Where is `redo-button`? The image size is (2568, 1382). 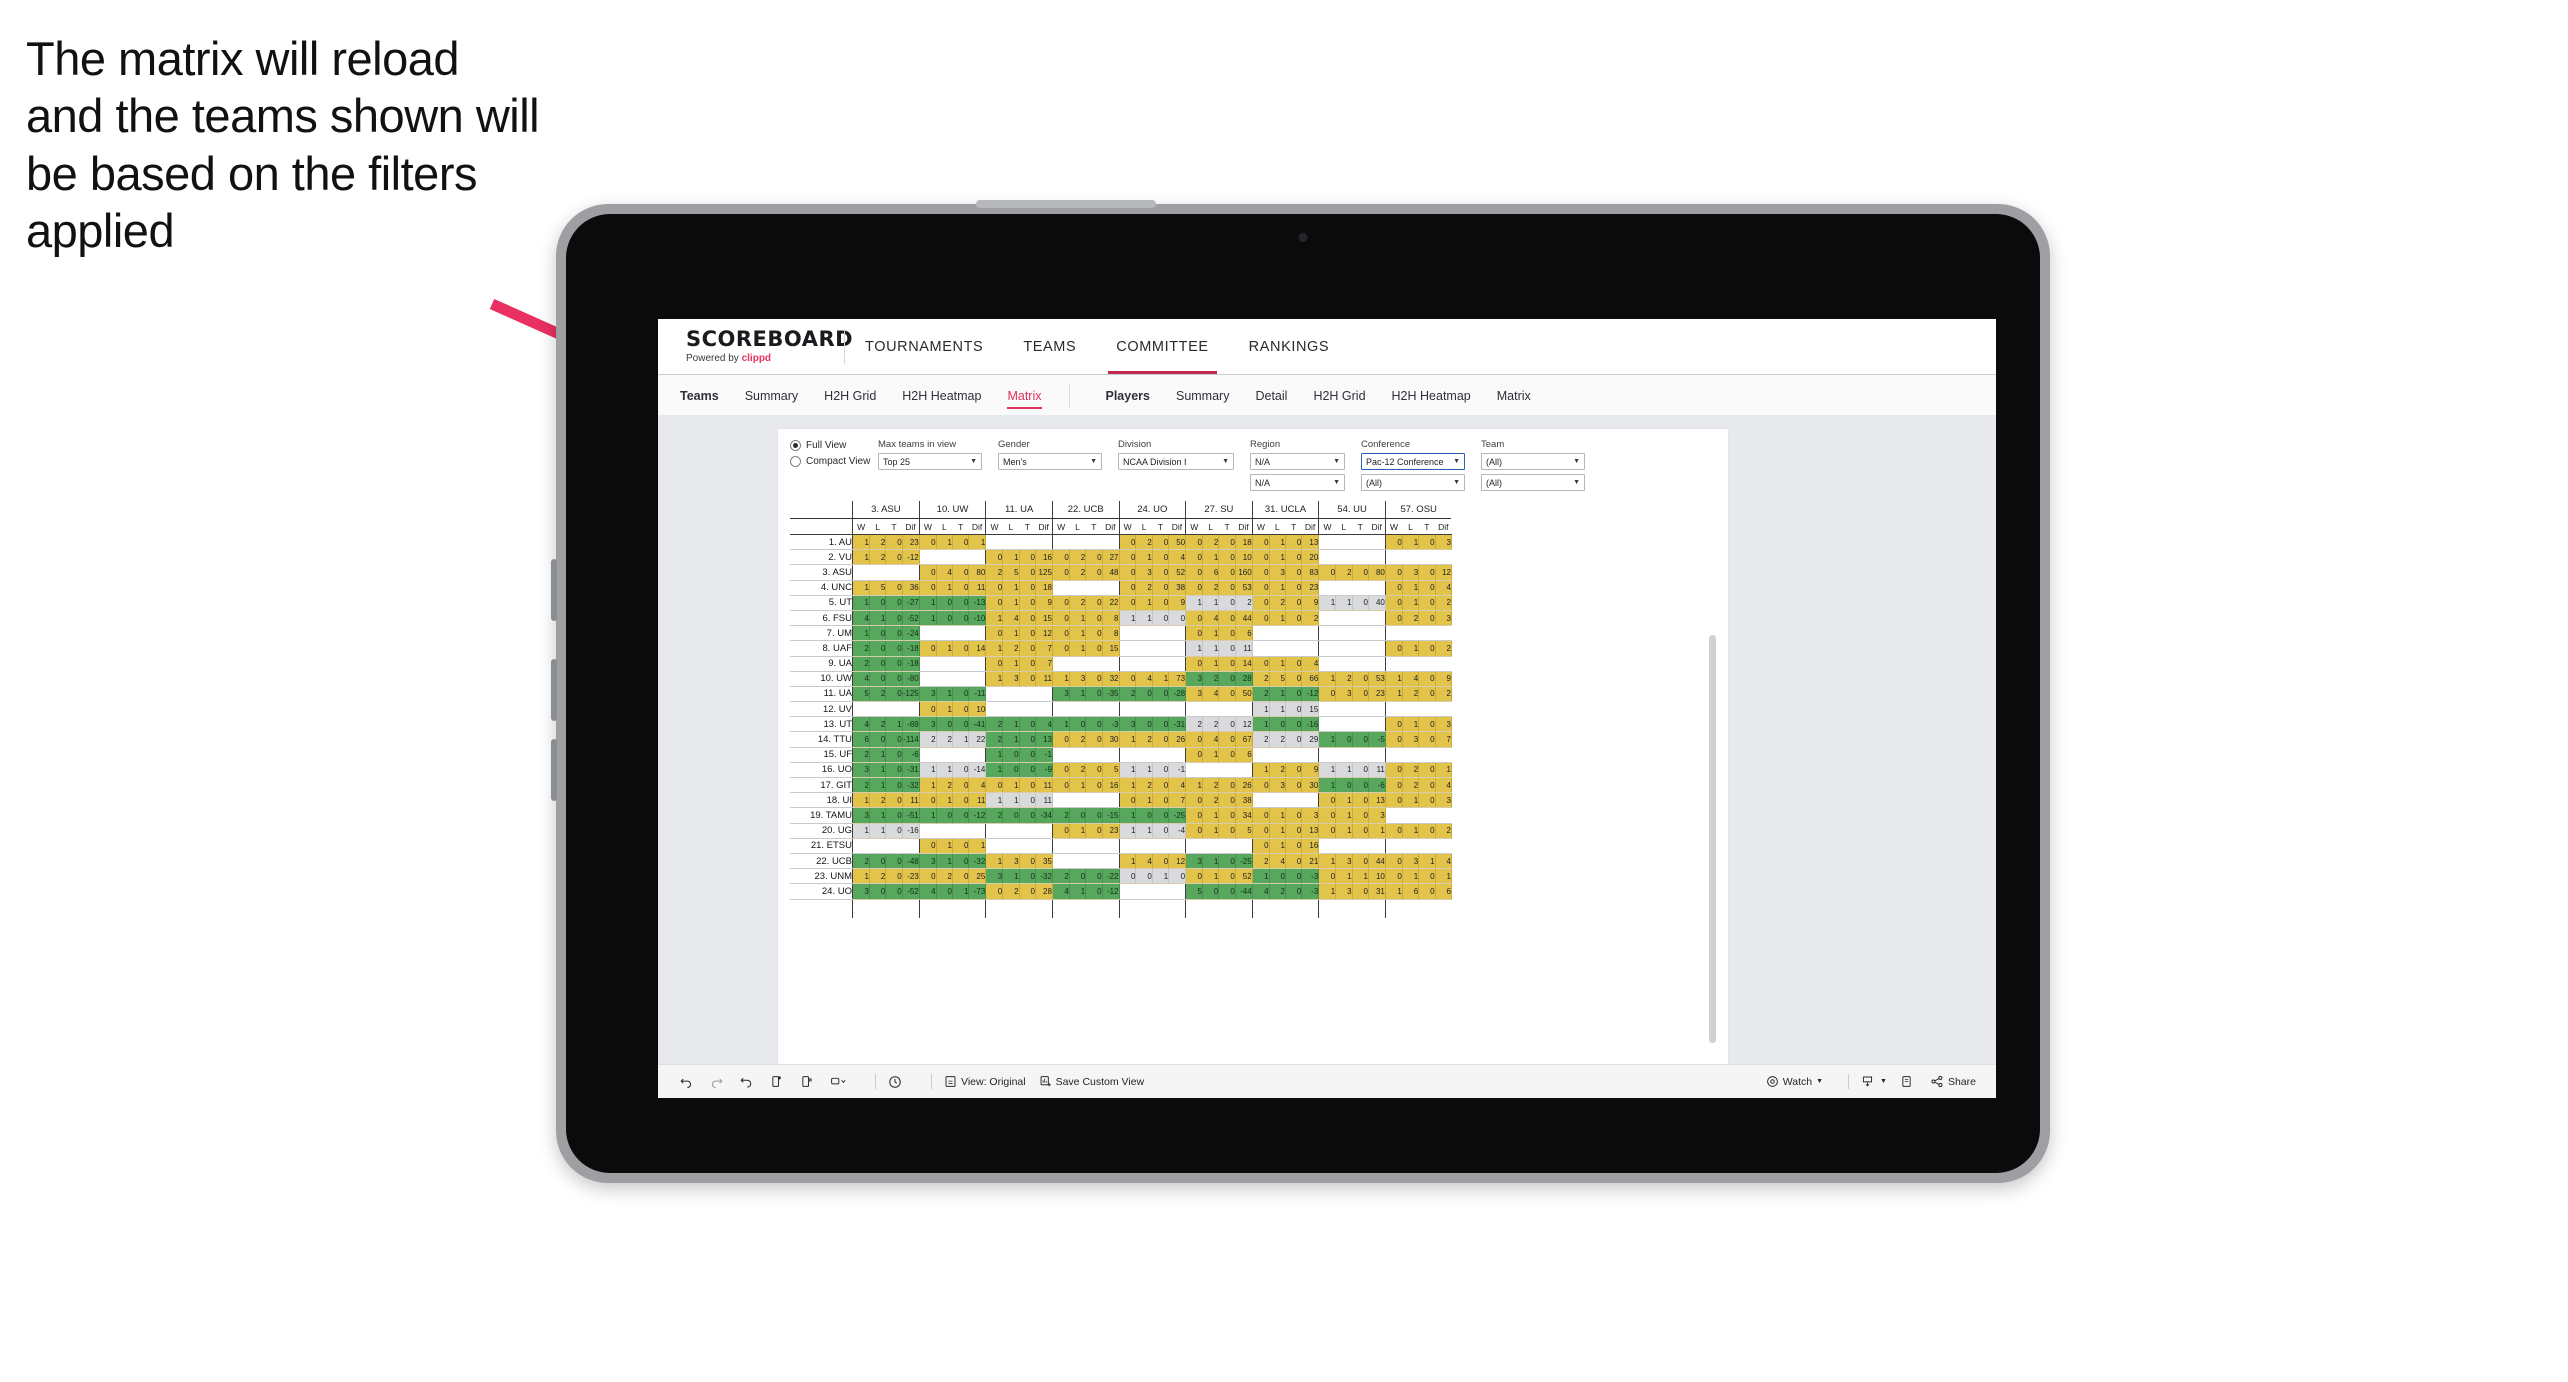
redo-button is located at coordinates (718, 1081).